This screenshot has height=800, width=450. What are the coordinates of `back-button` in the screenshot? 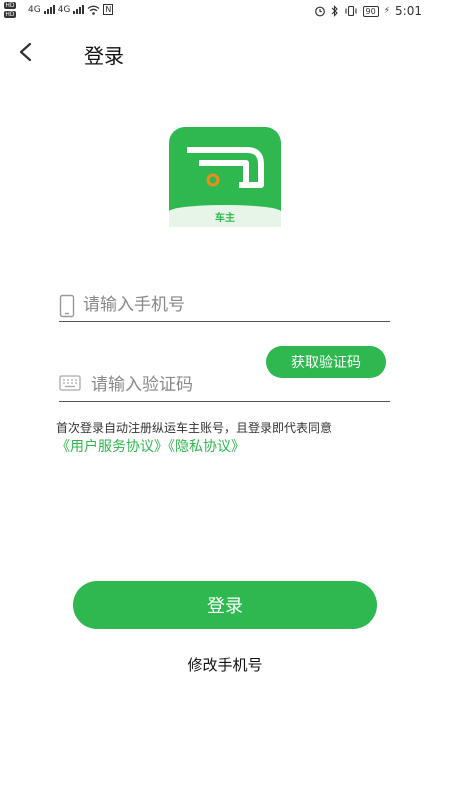 It's located at (27, 52).